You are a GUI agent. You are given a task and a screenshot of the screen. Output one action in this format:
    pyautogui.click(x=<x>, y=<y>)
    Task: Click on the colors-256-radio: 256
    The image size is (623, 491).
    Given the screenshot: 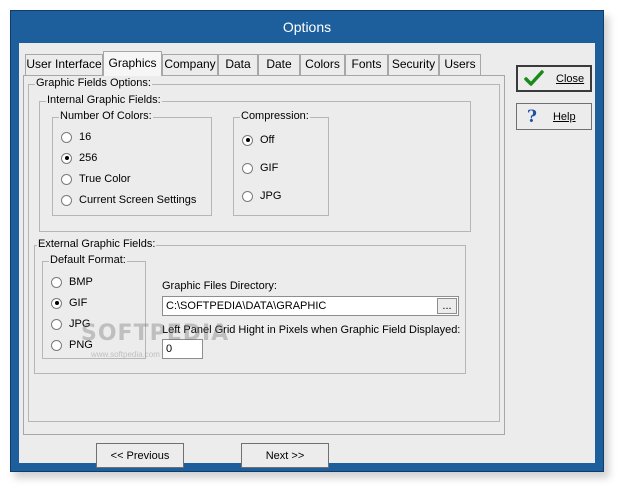 What is the action you would take?
    pyautogui.click(x=79, y=158)
    